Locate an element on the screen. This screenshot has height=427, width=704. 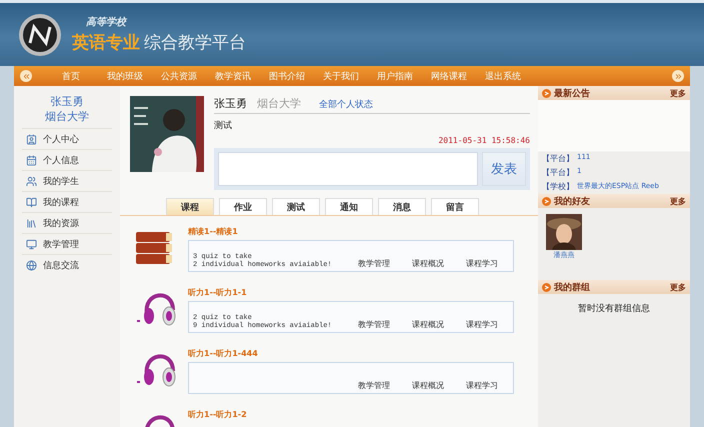
logo-icon is located at coordinates (40, 34).